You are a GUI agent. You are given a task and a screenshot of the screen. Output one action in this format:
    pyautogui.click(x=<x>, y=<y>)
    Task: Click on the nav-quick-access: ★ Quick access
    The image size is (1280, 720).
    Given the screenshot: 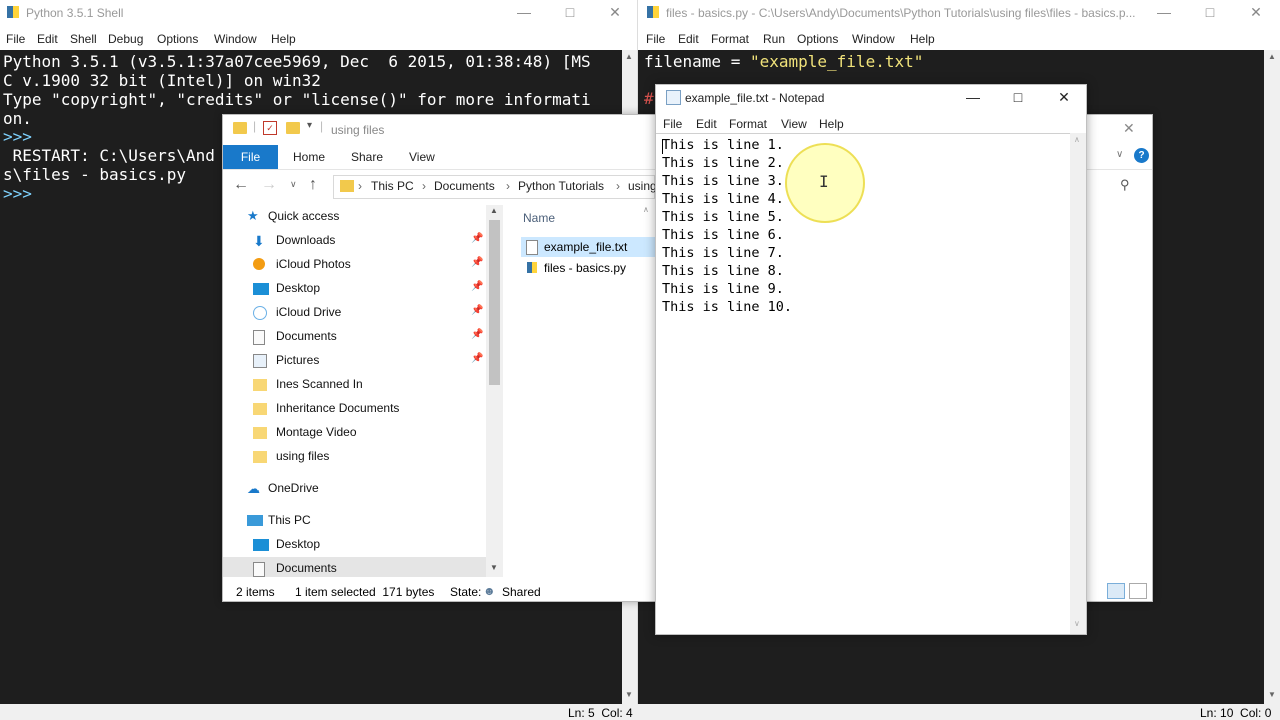 What is the action you would take?
    pyautogui.click(x=358, y=217)
    